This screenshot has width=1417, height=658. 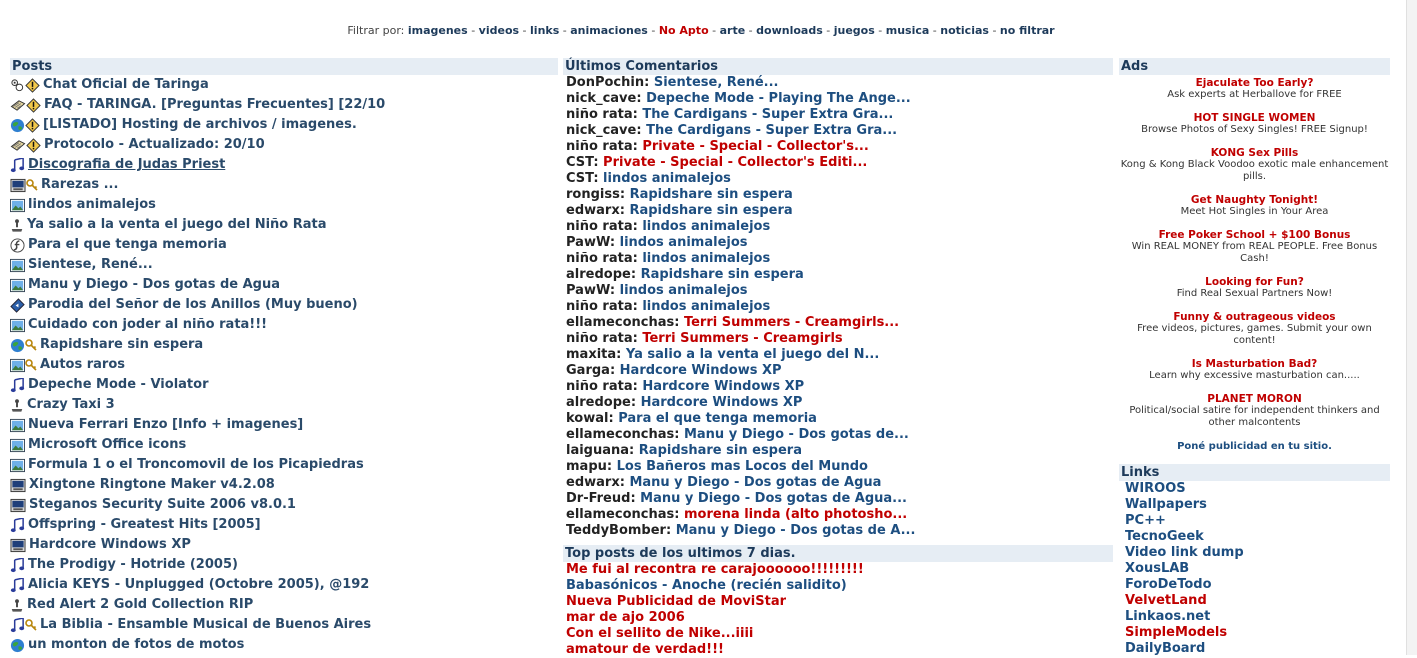 I want to click on post-title: Offspring - Greatest Hits [2005], so click(x=144, y=525).